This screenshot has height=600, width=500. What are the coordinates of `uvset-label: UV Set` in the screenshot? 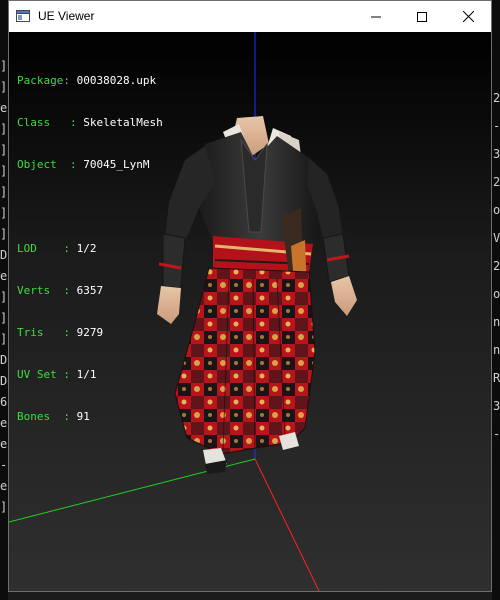 It's located at (37, 374).